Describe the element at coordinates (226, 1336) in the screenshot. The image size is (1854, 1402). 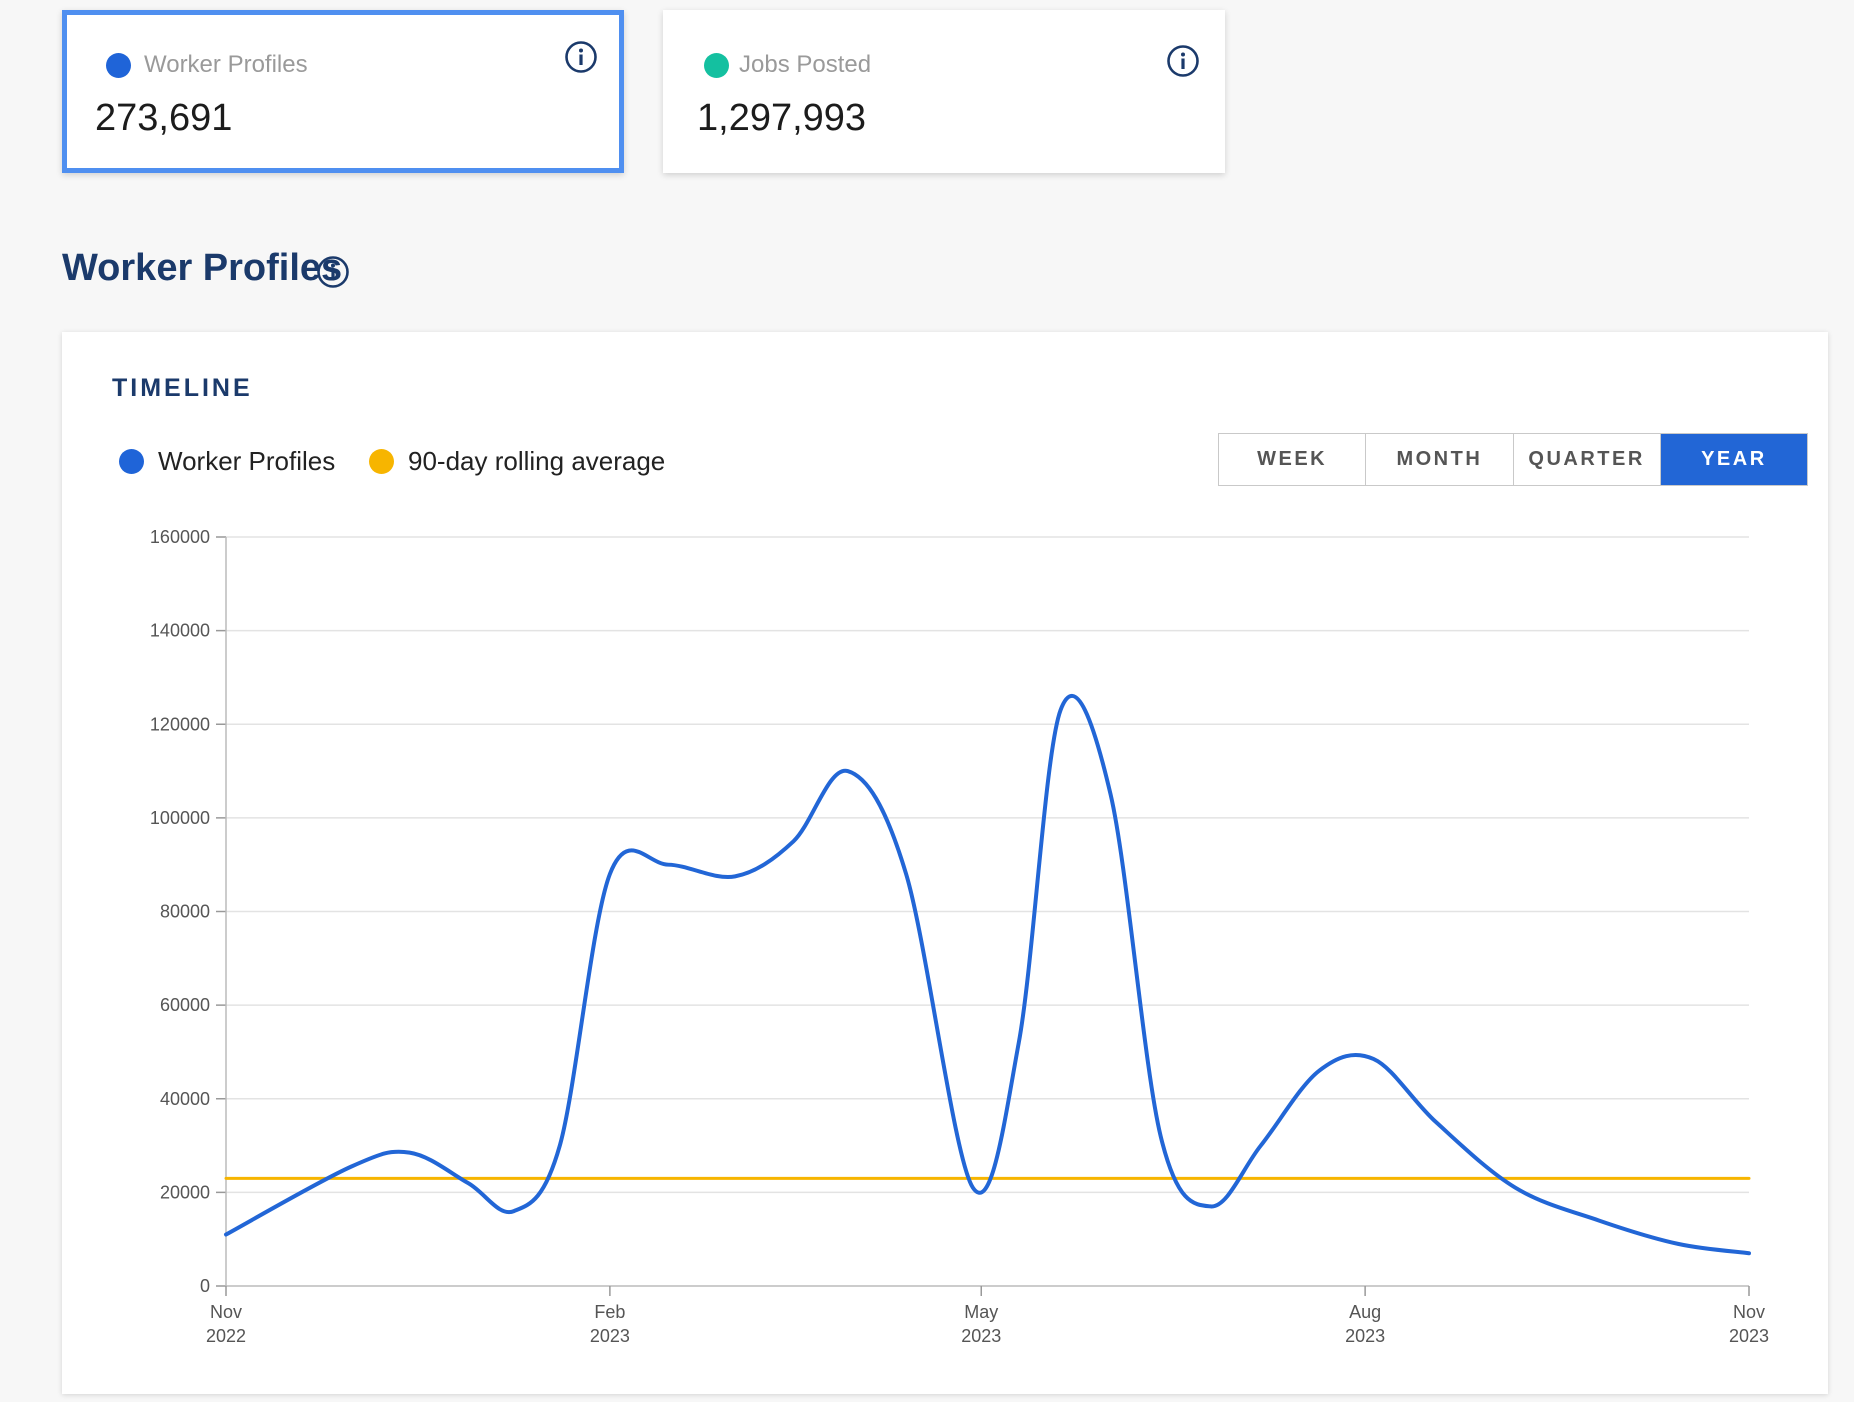
I see `x-tick-label: 2022` at that location.